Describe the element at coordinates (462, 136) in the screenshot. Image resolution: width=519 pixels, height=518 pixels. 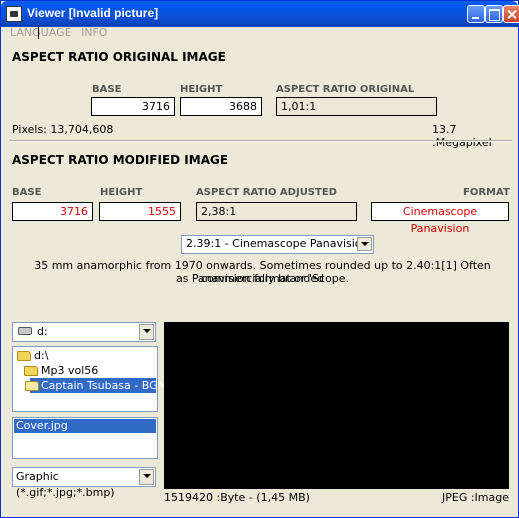
I see `megapixel-value: 13.7 :Megapixel` at that location.